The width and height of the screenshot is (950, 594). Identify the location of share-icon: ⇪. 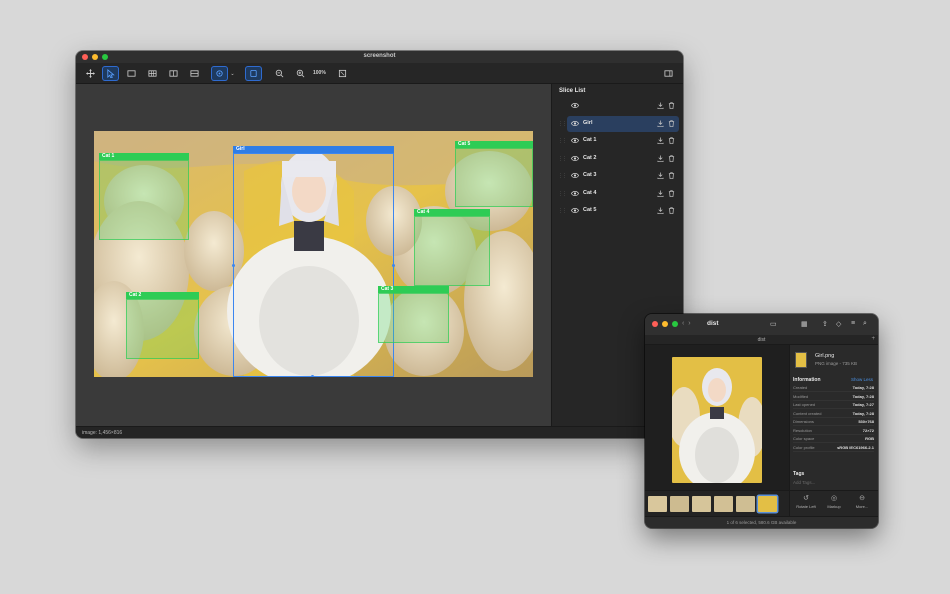
(826, 324).